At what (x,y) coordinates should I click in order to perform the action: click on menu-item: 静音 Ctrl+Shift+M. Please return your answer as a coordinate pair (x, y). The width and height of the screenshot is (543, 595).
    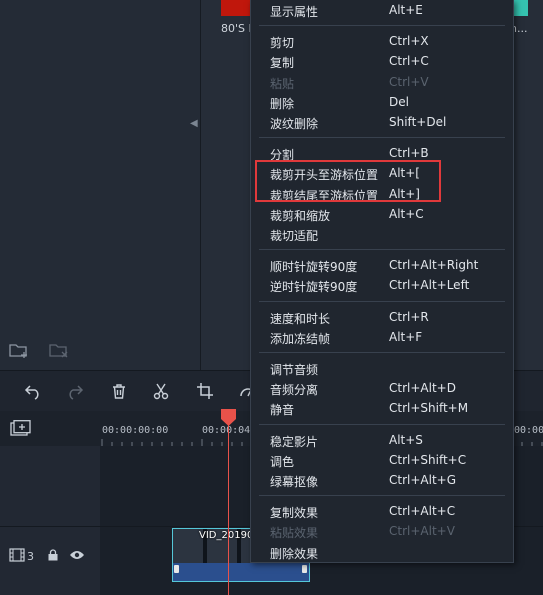
    Looking at the image, I should click on (382, 408).